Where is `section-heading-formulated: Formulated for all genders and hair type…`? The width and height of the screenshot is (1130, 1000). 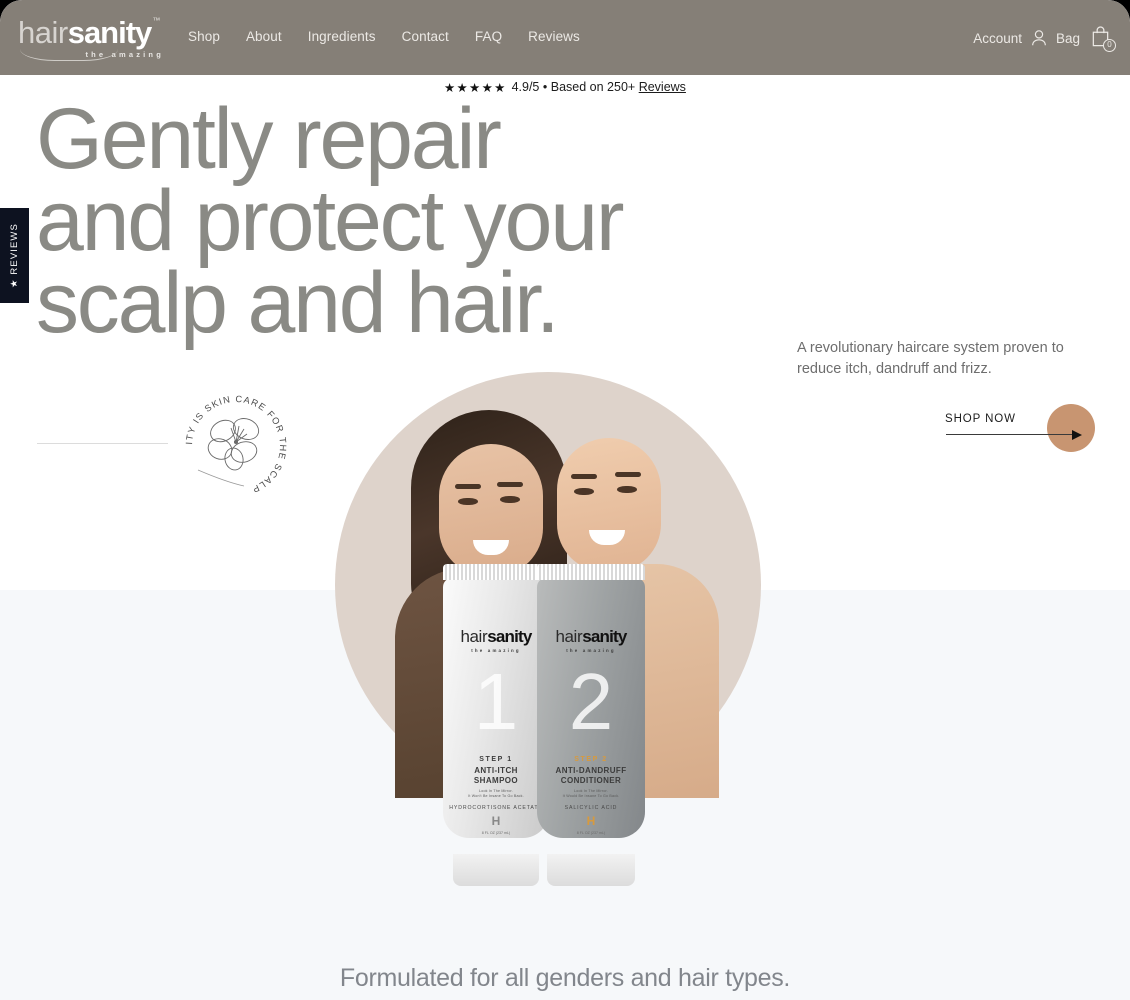
section-heading-formulated: Formulated for all genders and hair type… is located at coordinates (565, 980).